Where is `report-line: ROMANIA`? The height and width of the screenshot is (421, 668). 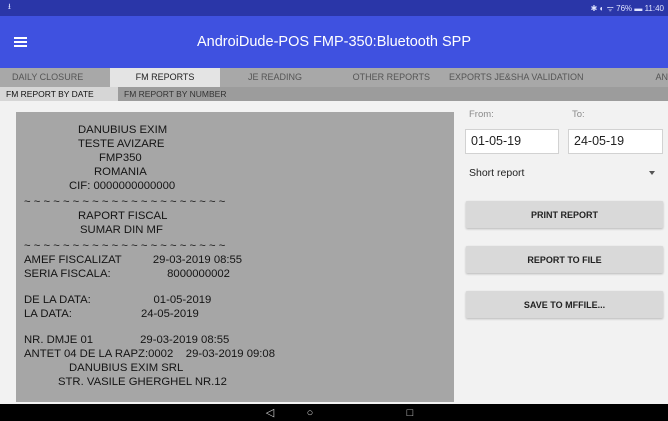 report-line: ROMANIA is located at coordinates (120, 172).